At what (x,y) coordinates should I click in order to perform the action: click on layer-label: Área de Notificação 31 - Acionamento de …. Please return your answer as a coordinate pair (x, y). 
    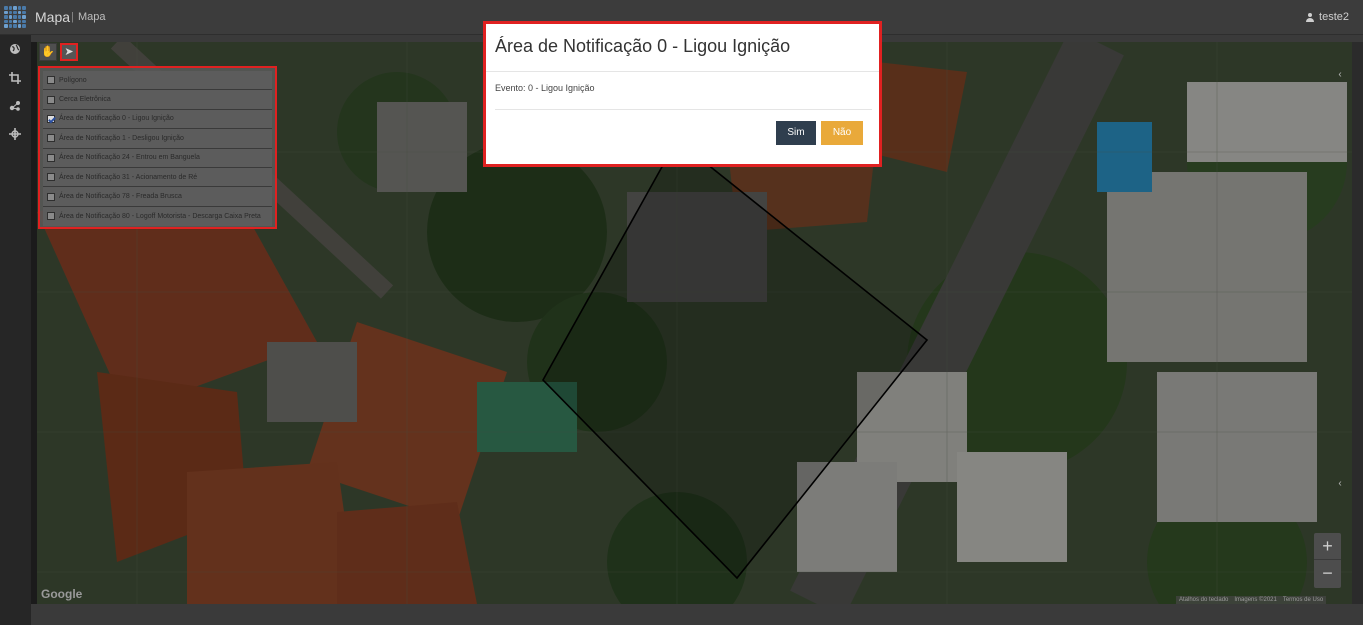
    Looking at the image, I should click on (128, 177).